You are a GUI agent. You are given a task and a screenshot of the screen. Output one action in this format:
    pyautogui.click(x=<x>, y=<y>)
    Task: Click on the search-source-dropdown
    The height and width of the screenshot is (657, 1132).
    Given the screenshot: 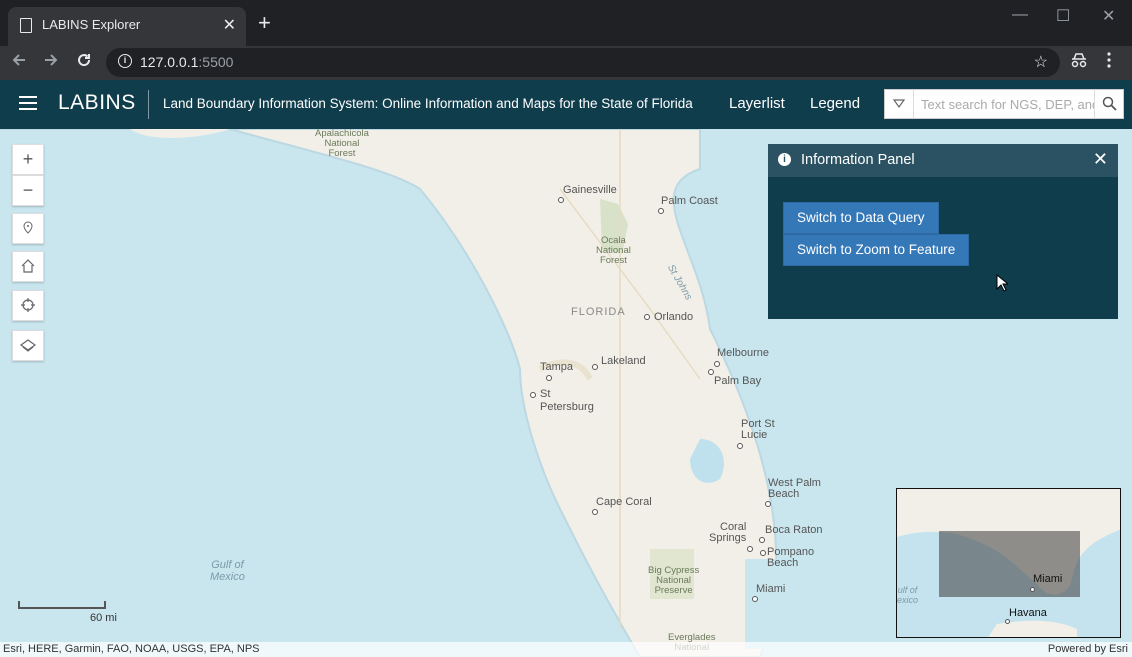 What is the action you would take?
    pyautogui.click(x=899, y=104)
    